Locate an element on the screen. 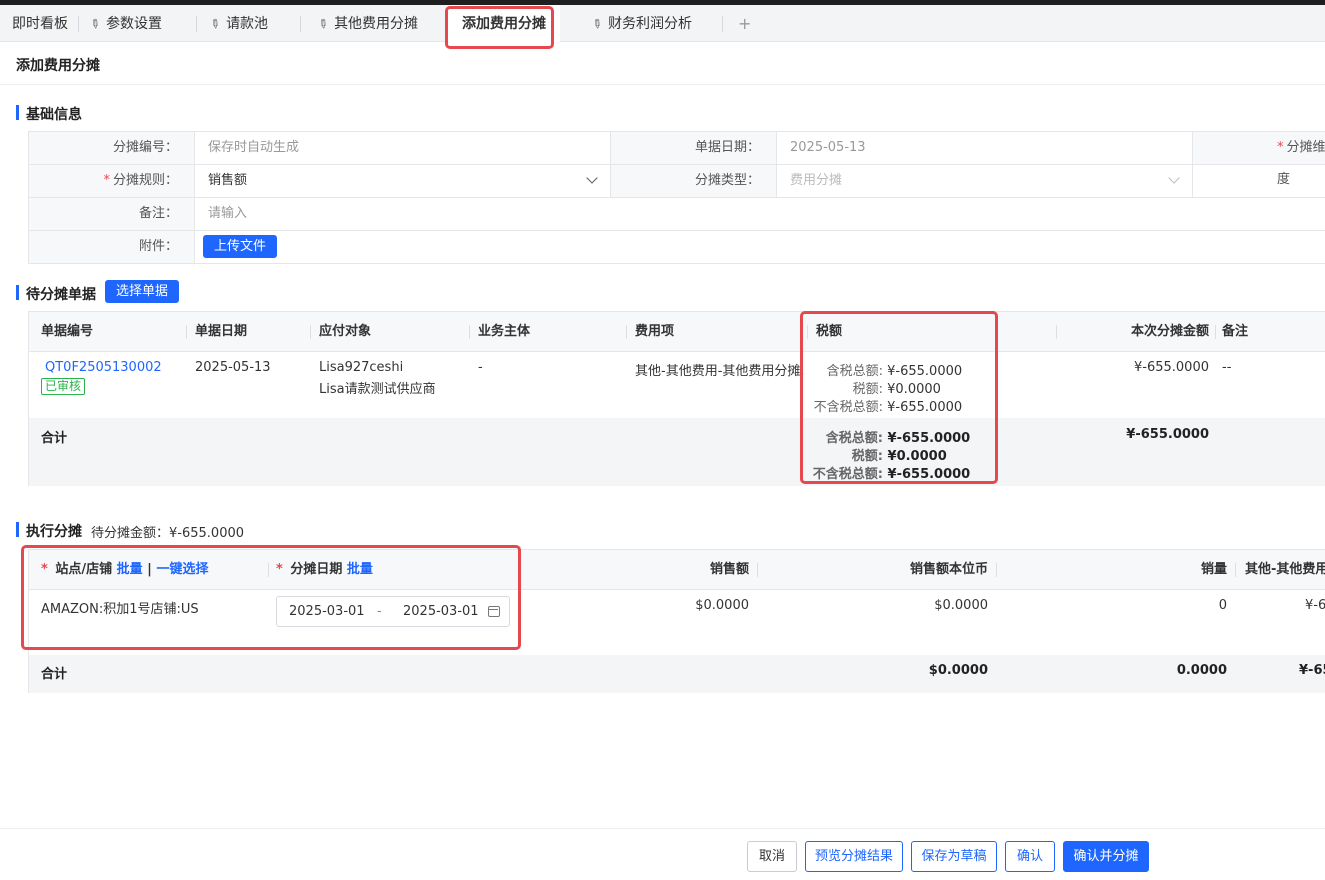 This screenshot has height=880, width=1325. tax-value: ¥0.0000 is located at coordinates (914, 389).